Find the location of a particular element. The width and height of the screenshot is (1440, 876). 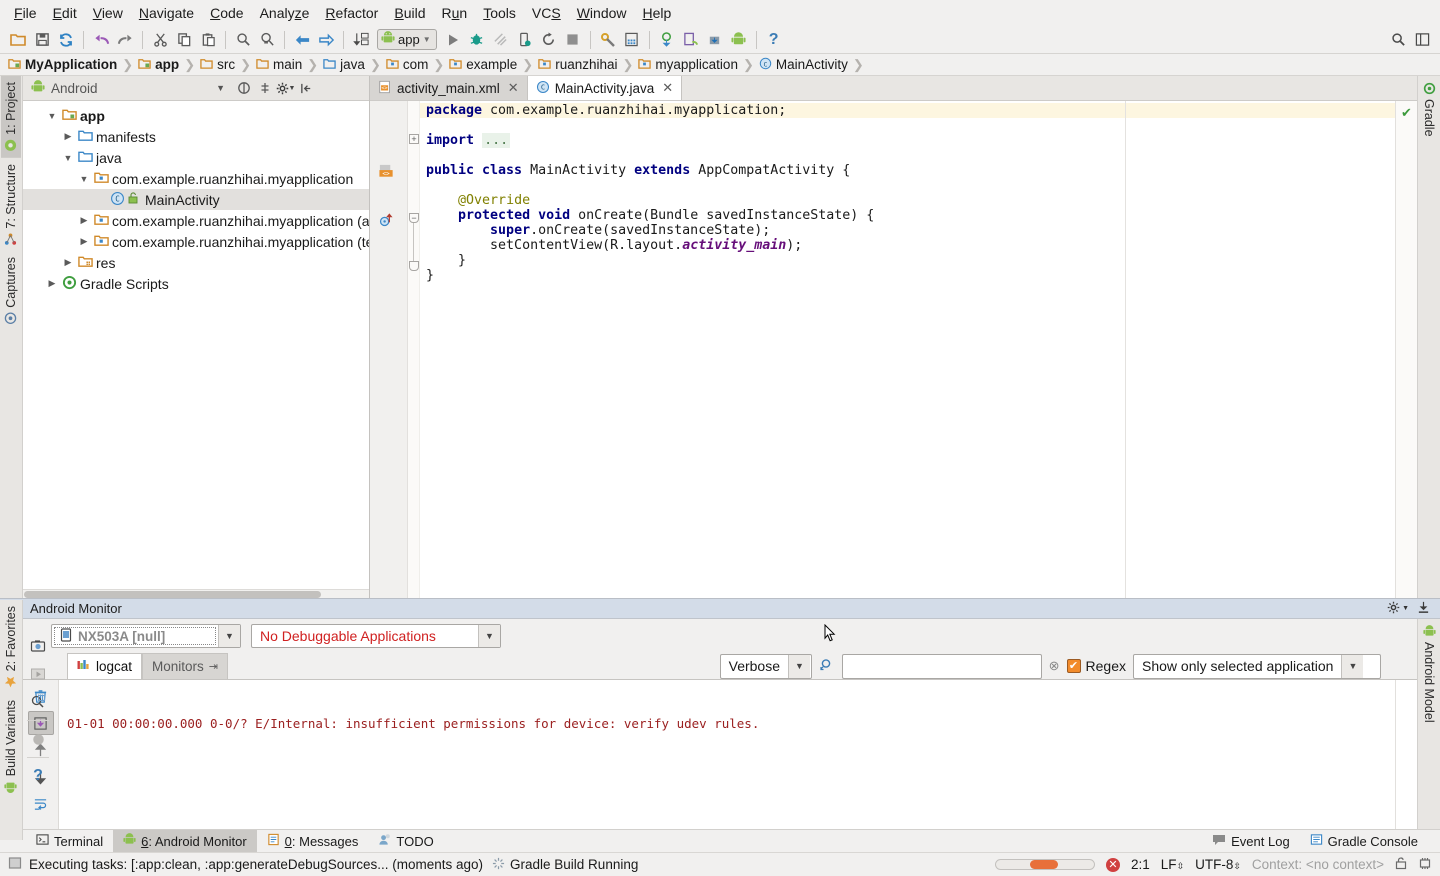

cut-icon is located at coordinates (160, 40).